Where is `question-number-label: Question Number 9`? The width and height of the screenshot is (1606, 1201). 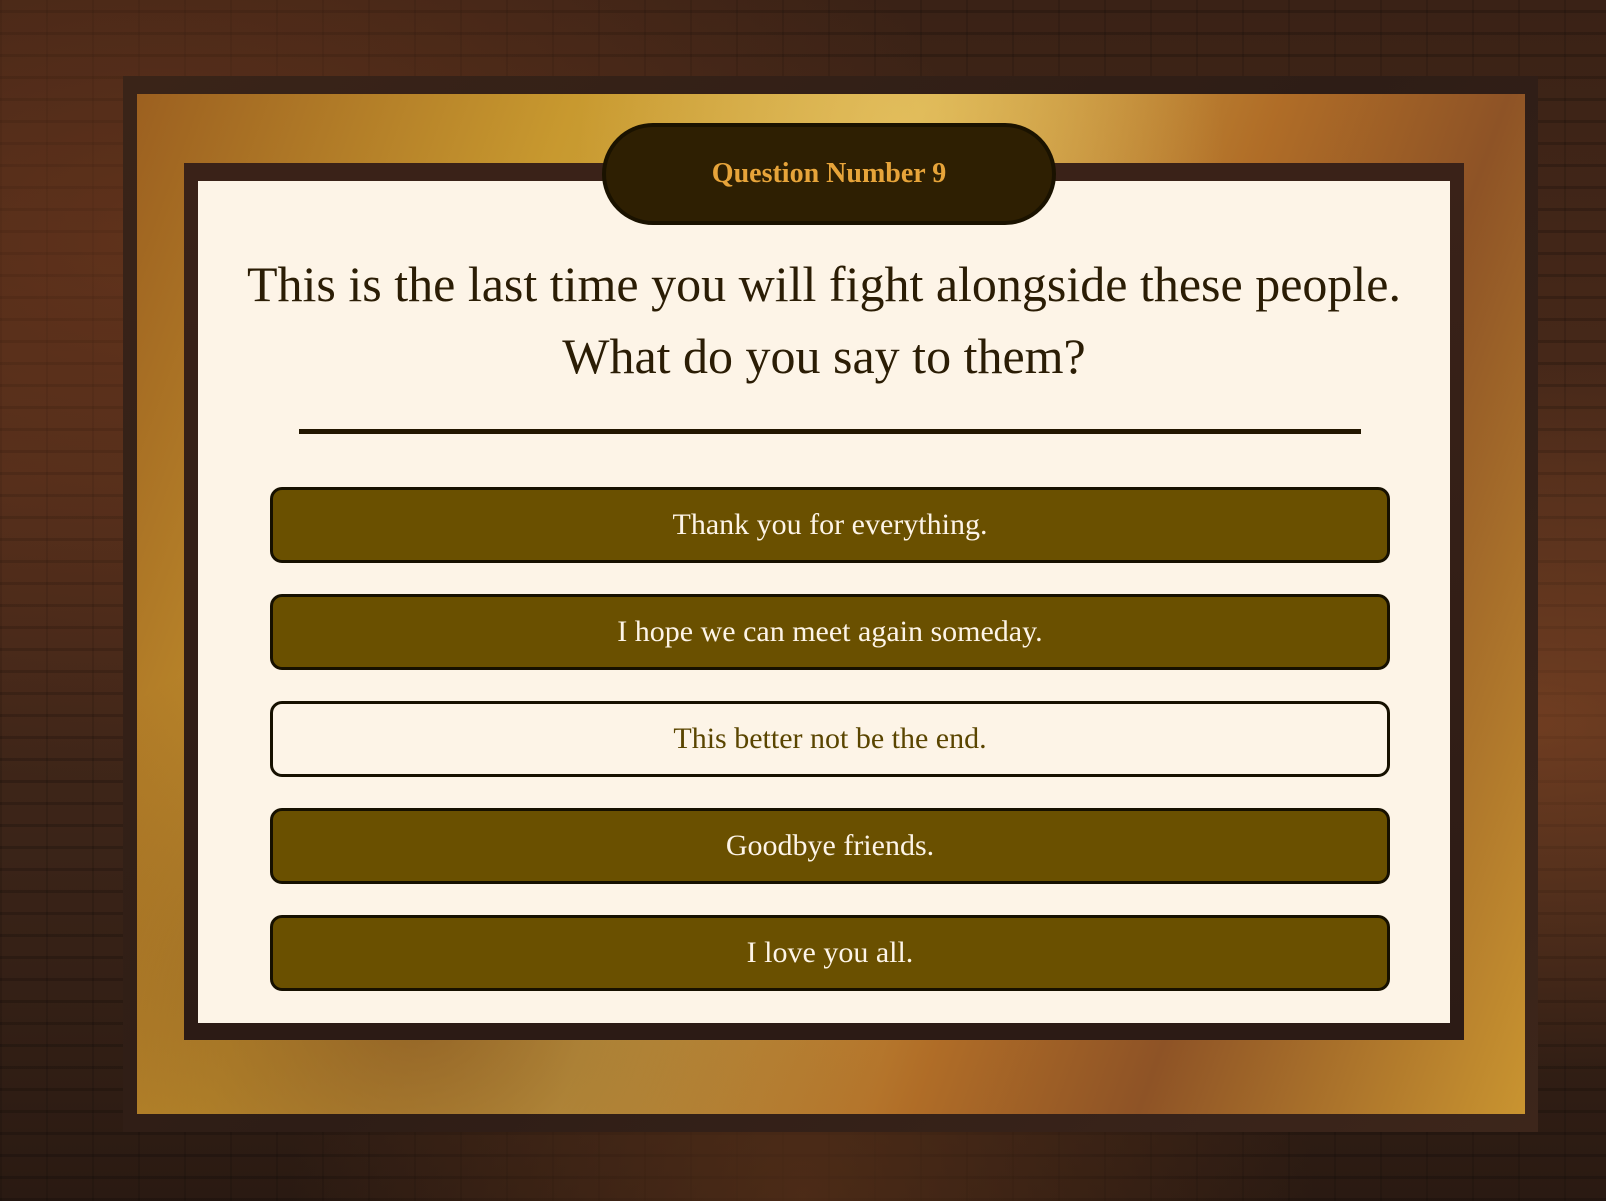
question-number-label: Question Number 9 is located at coordinates (829, 173).